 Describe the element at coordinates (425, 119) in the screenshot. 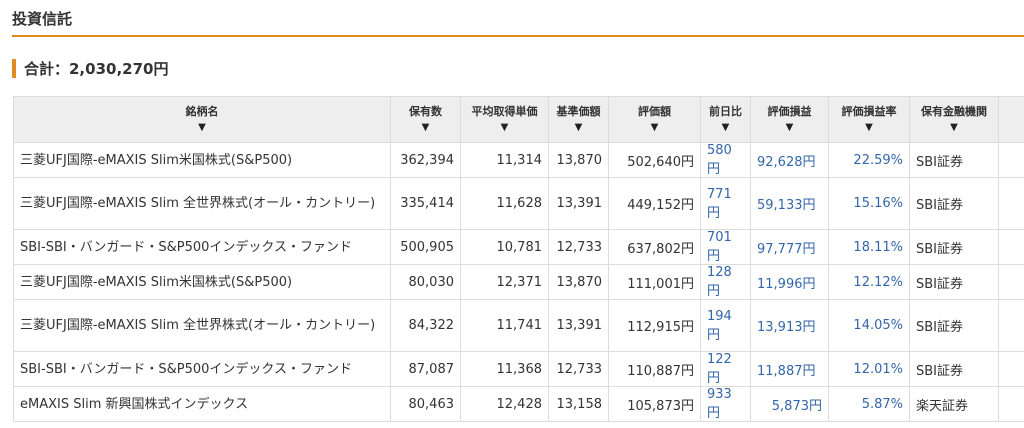

I see `column-header-quantity: 保有数 ▼` at that location.